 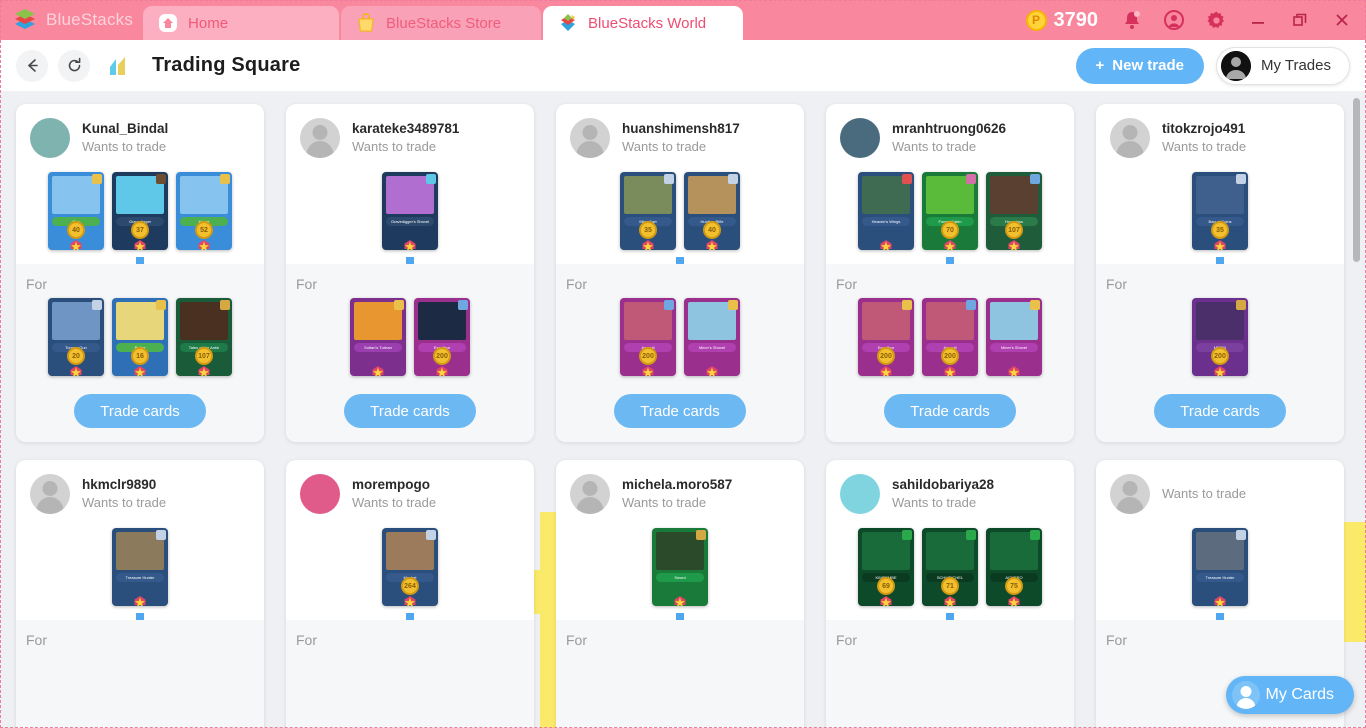 I want to click on game-card: Bag of Coins35★, so click(x=1220, y=211).